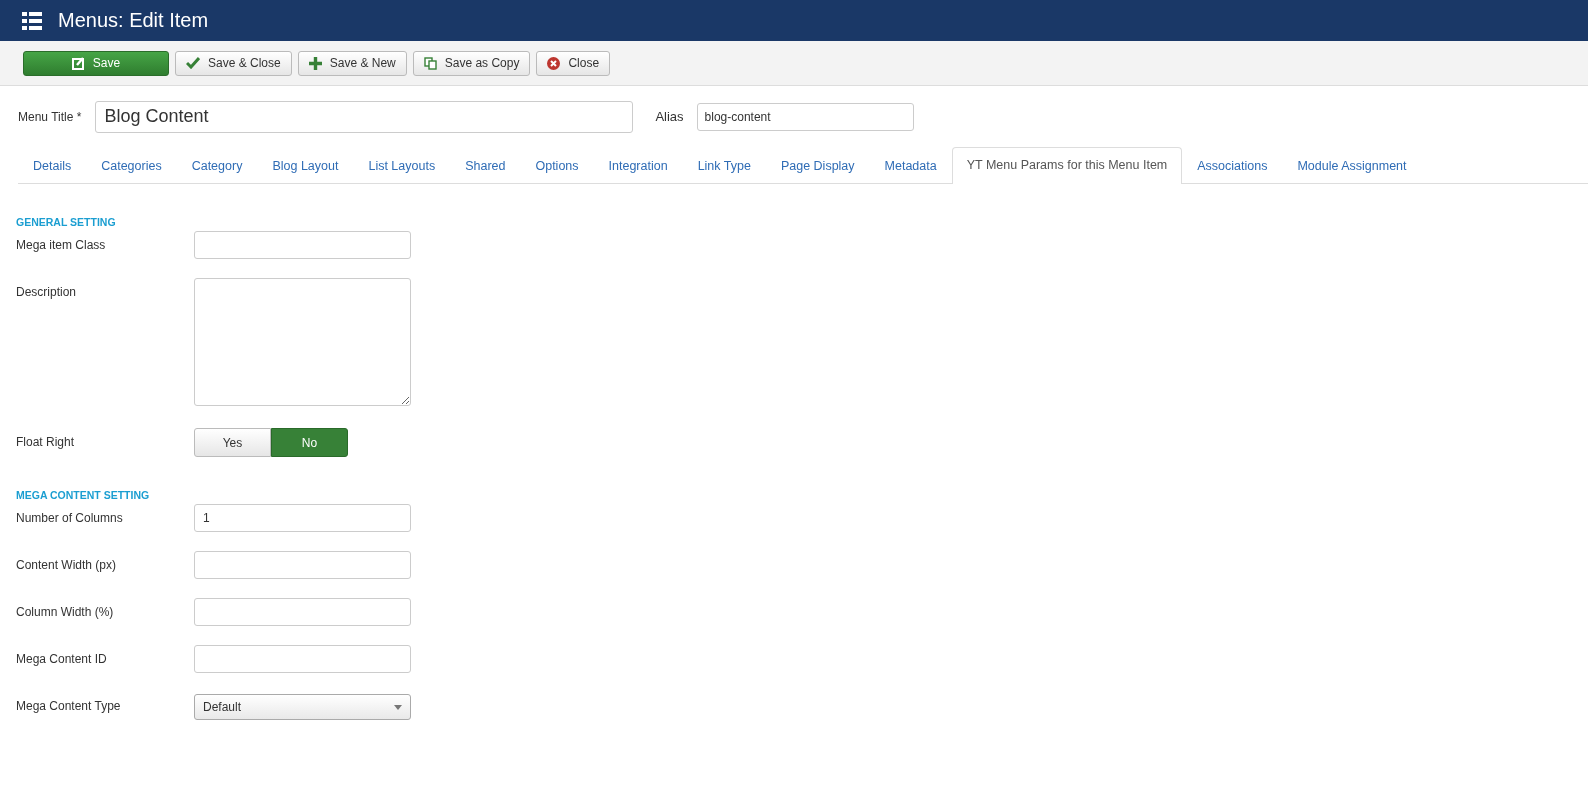  What do you see at coordinates (131, 166) in the screenshot?
I see `tab: Categories` at bounding box center [131, 166].